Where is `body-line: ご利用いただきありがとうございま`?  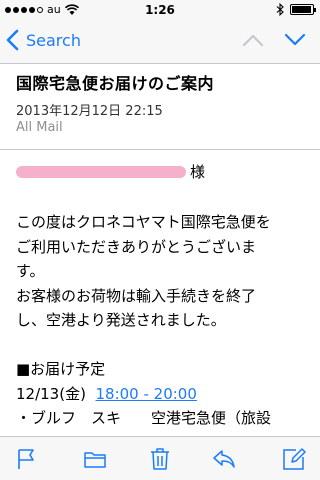
body-line: ご利用いただきありがとうございま is located at coordinates (136, 246).